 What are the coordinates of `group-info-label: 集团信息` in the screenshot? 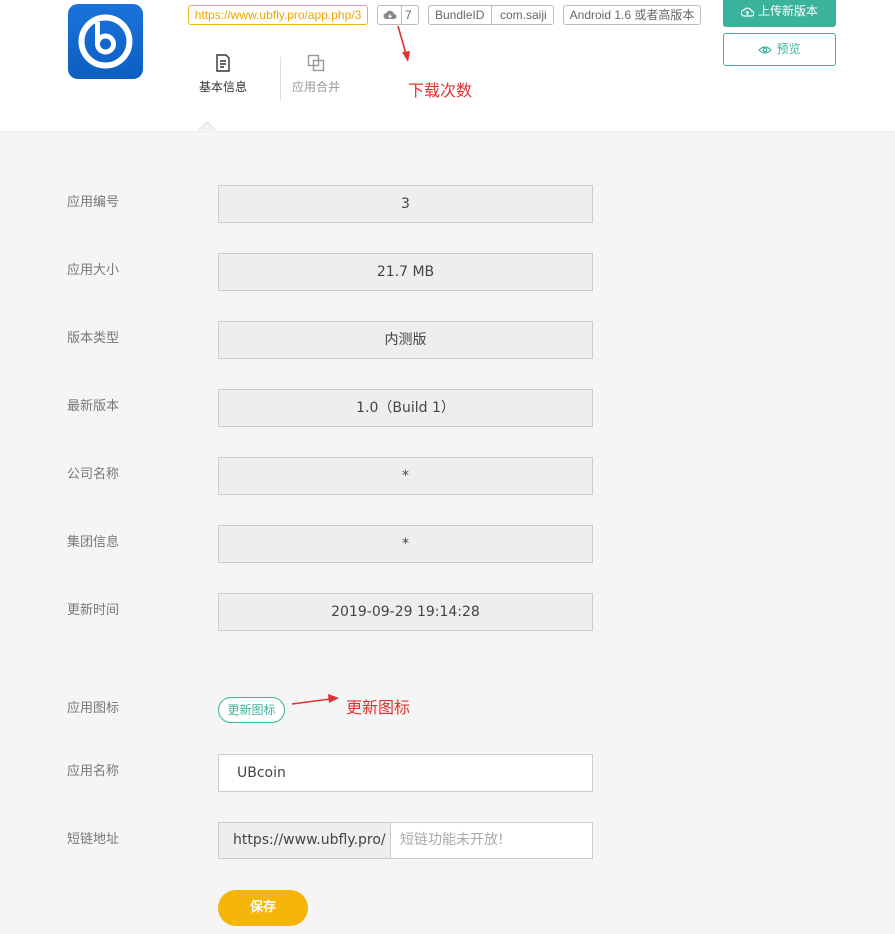 It's located at (93, 542).